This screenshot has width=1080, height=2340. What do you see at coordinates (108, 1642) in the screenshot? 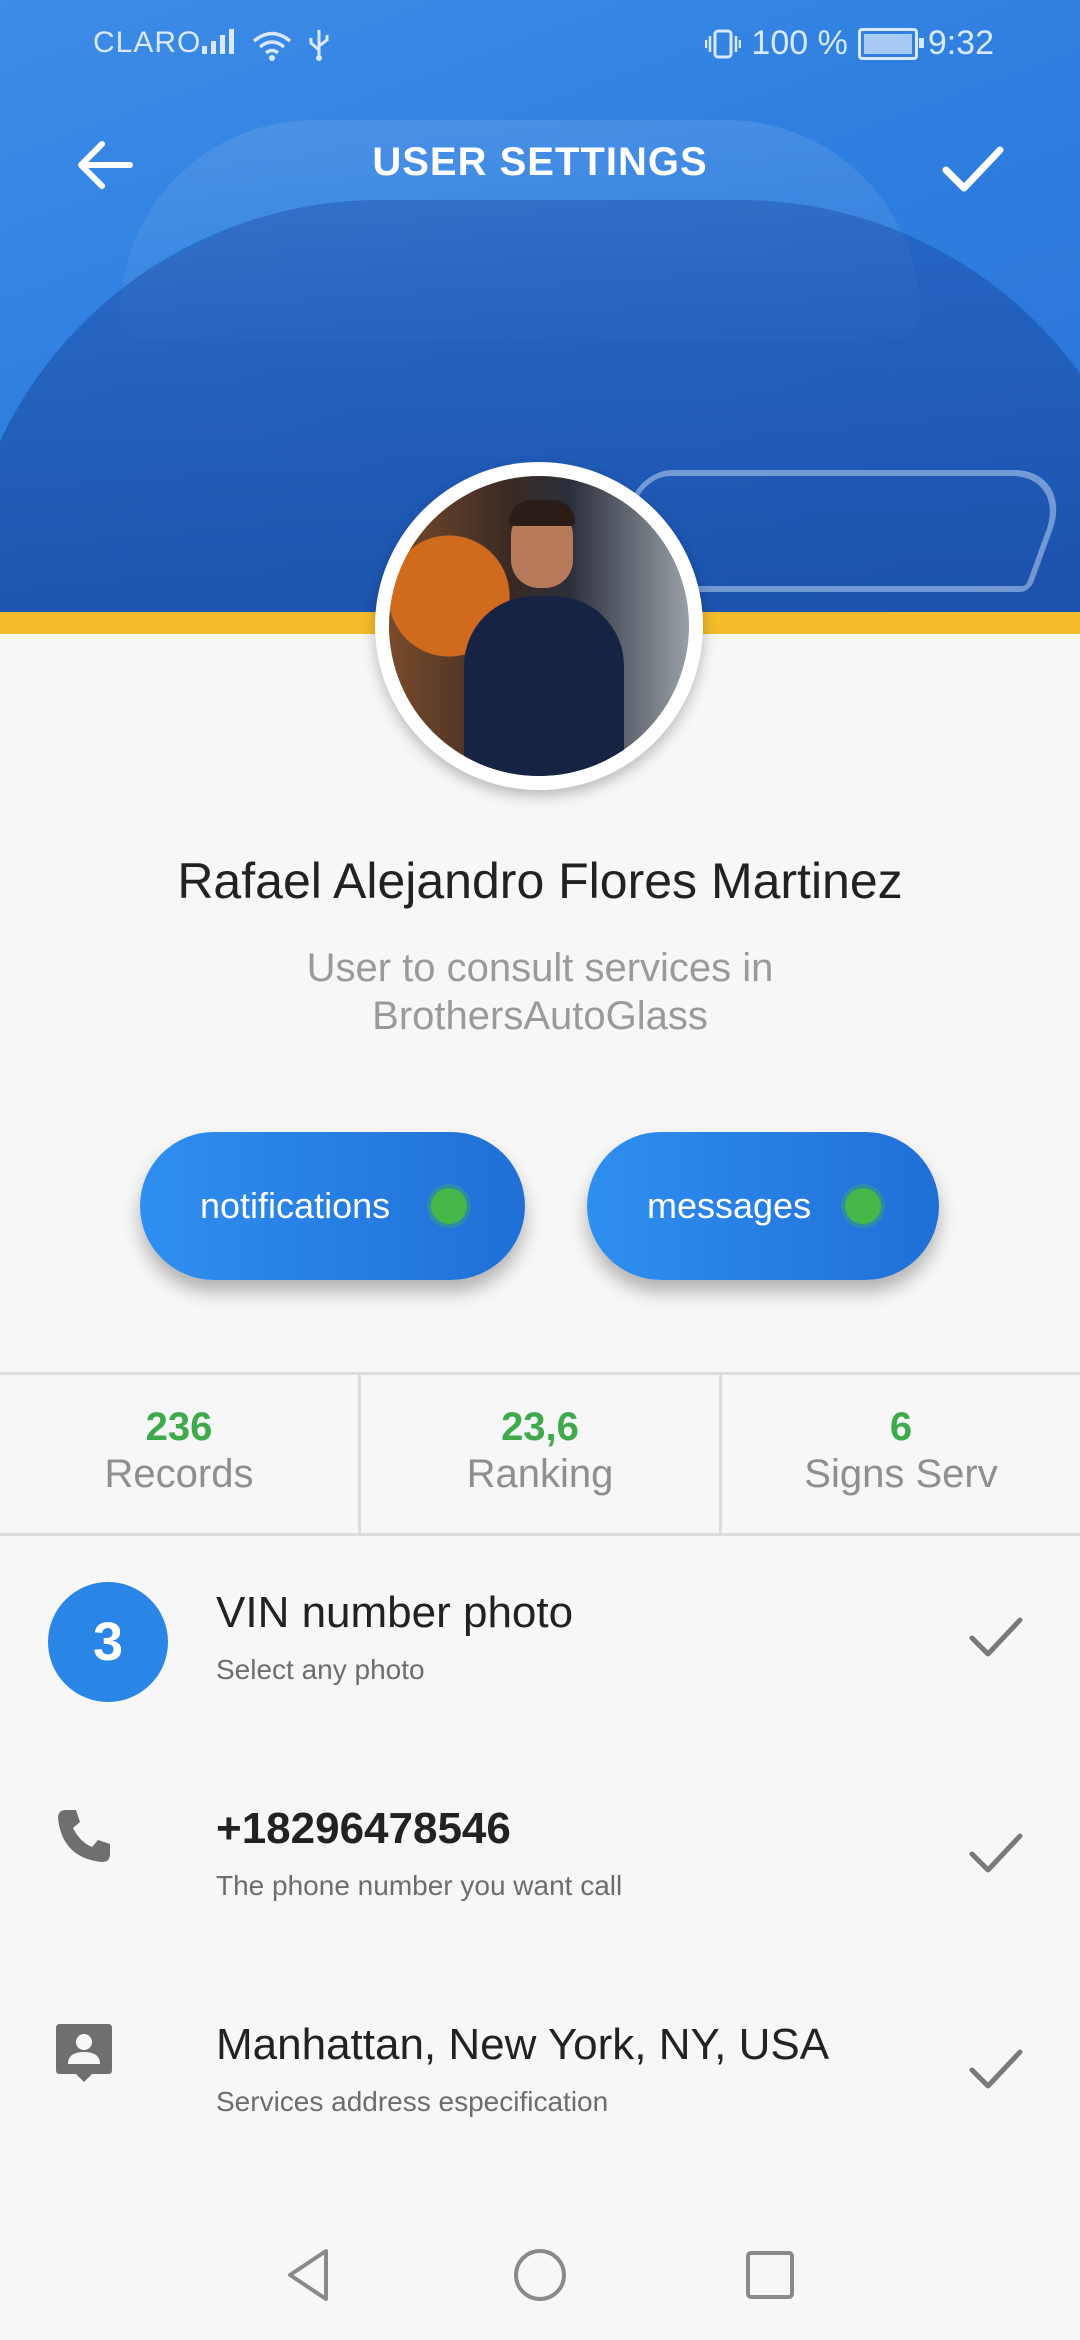
I see `number-badge: 3` at bounding box center [108, 1642].